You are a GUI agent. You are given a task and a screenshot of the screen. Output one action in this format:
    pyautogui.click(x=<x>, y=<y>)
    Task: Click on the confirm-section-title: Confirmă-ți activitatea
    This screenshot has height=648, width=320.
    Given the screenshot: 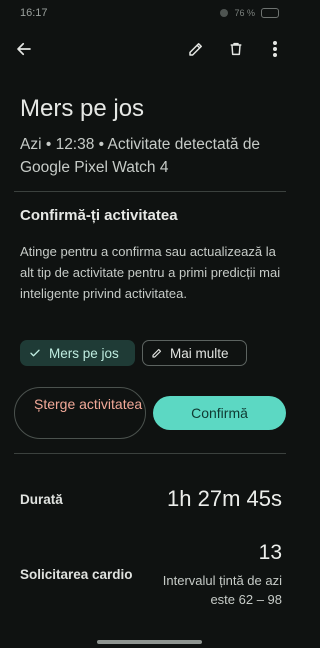 What is the action you would take?
    pyautogui.click(x=99, y=215)
    